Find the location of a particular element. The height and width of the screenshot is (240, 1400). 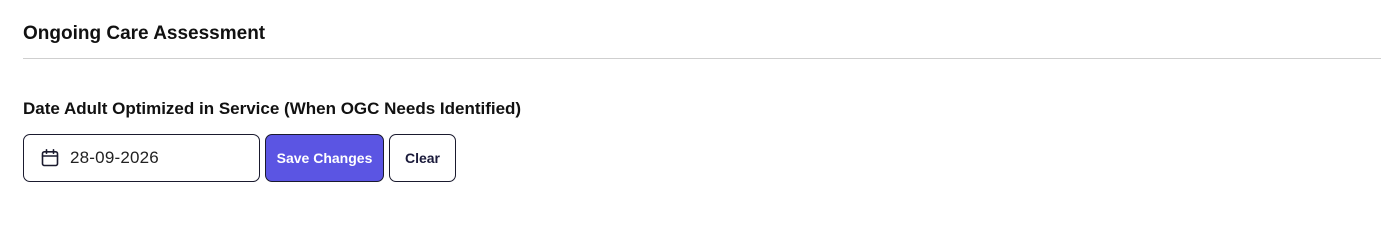

section-title: Ongoing Care Assessment is located at coordinates (144, 33).